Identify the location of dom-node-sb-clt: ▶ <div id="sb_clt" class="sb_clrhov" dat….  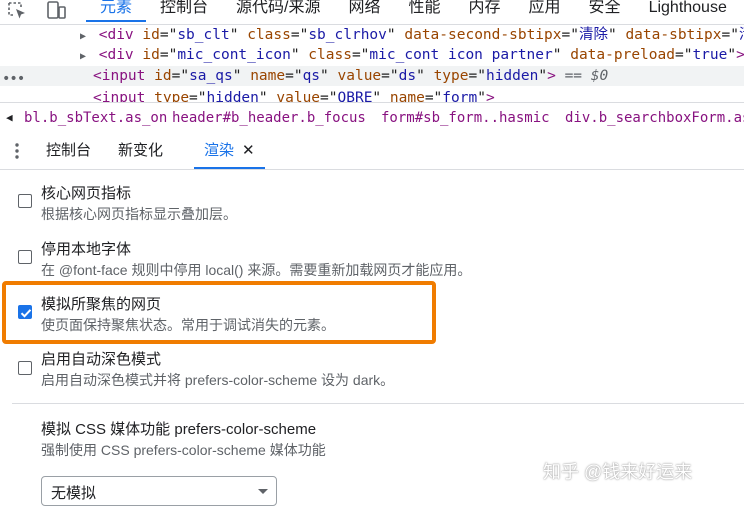
(412, 35).